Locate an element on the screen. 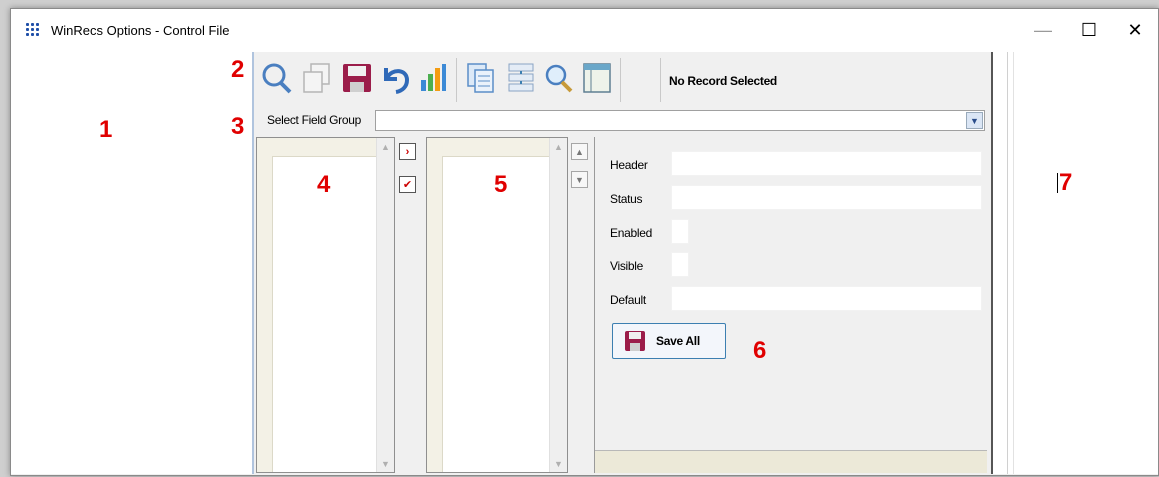 The width and height of the screenshot is (1159, 477). default-label: Default is located at coordinates (628, 300).